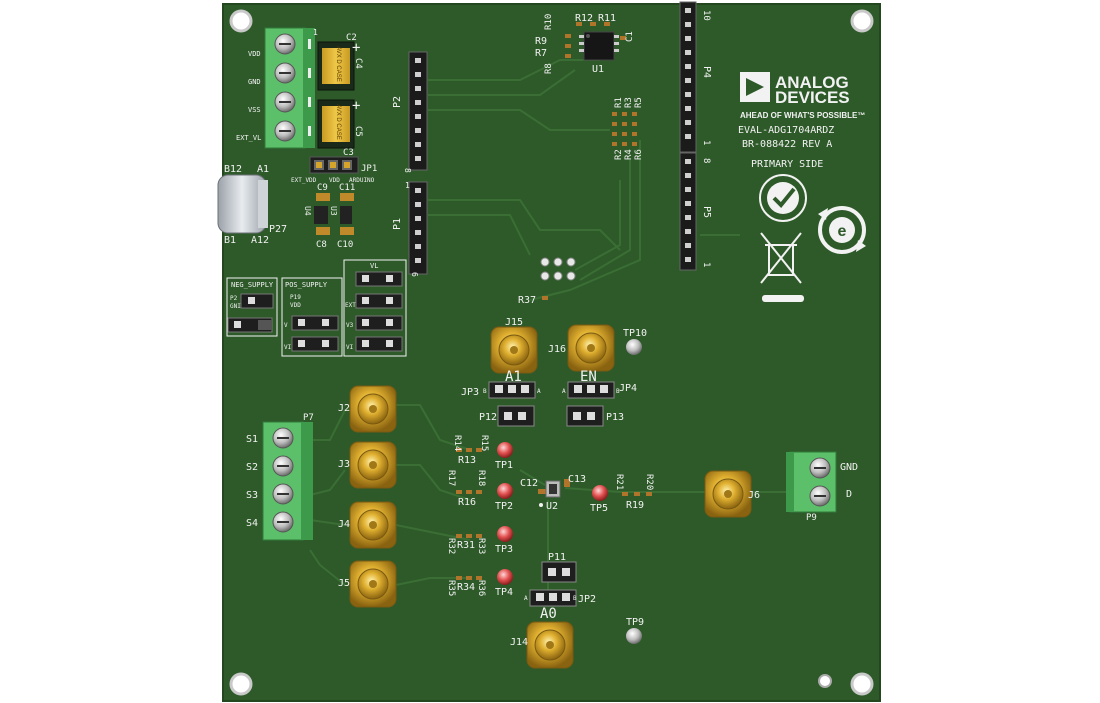  Describe the element at coordinates (485, 391) in the screenshot. I see `jp3-pin-b: B` at that location.